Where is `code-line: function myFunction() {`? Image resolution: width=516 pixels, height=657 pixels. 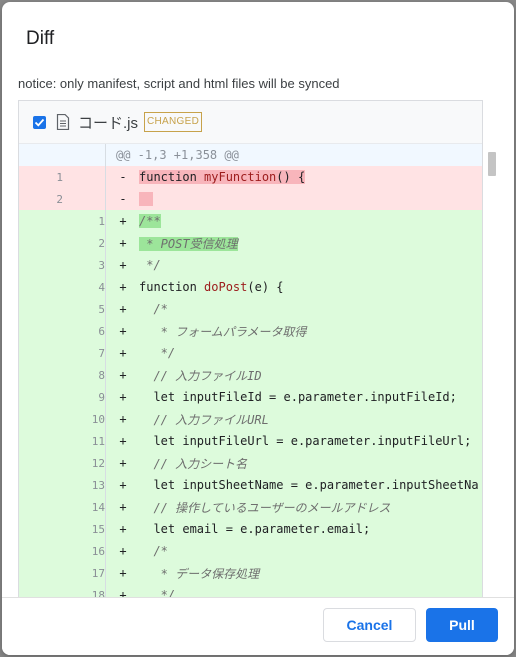
code-line: function myFunction() { is located at coordinates (222, 177).